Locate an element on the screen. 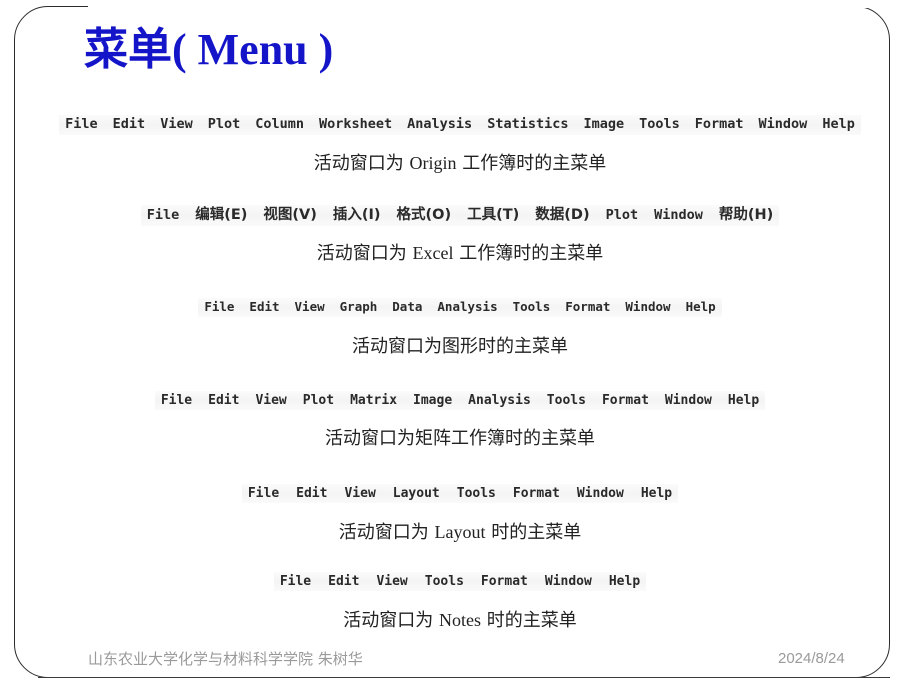 The height and width of the screenshot is (690, 920). menu-caption-row: 活动窗口为 Origin 工作簿时的主菜单 is located at coordinates (460, 163).